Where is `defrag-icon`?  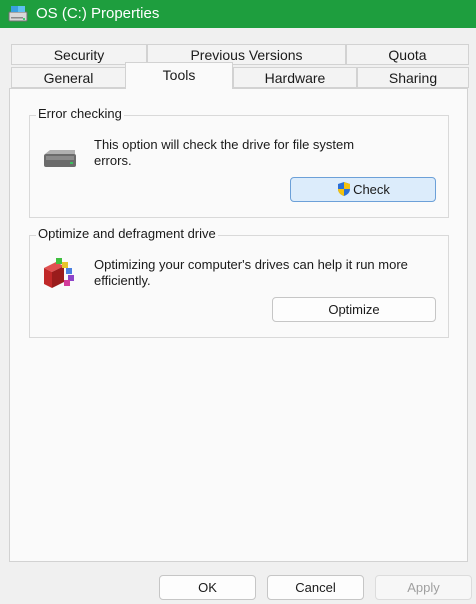 defrag-icon is located at coordinates (60, 274).